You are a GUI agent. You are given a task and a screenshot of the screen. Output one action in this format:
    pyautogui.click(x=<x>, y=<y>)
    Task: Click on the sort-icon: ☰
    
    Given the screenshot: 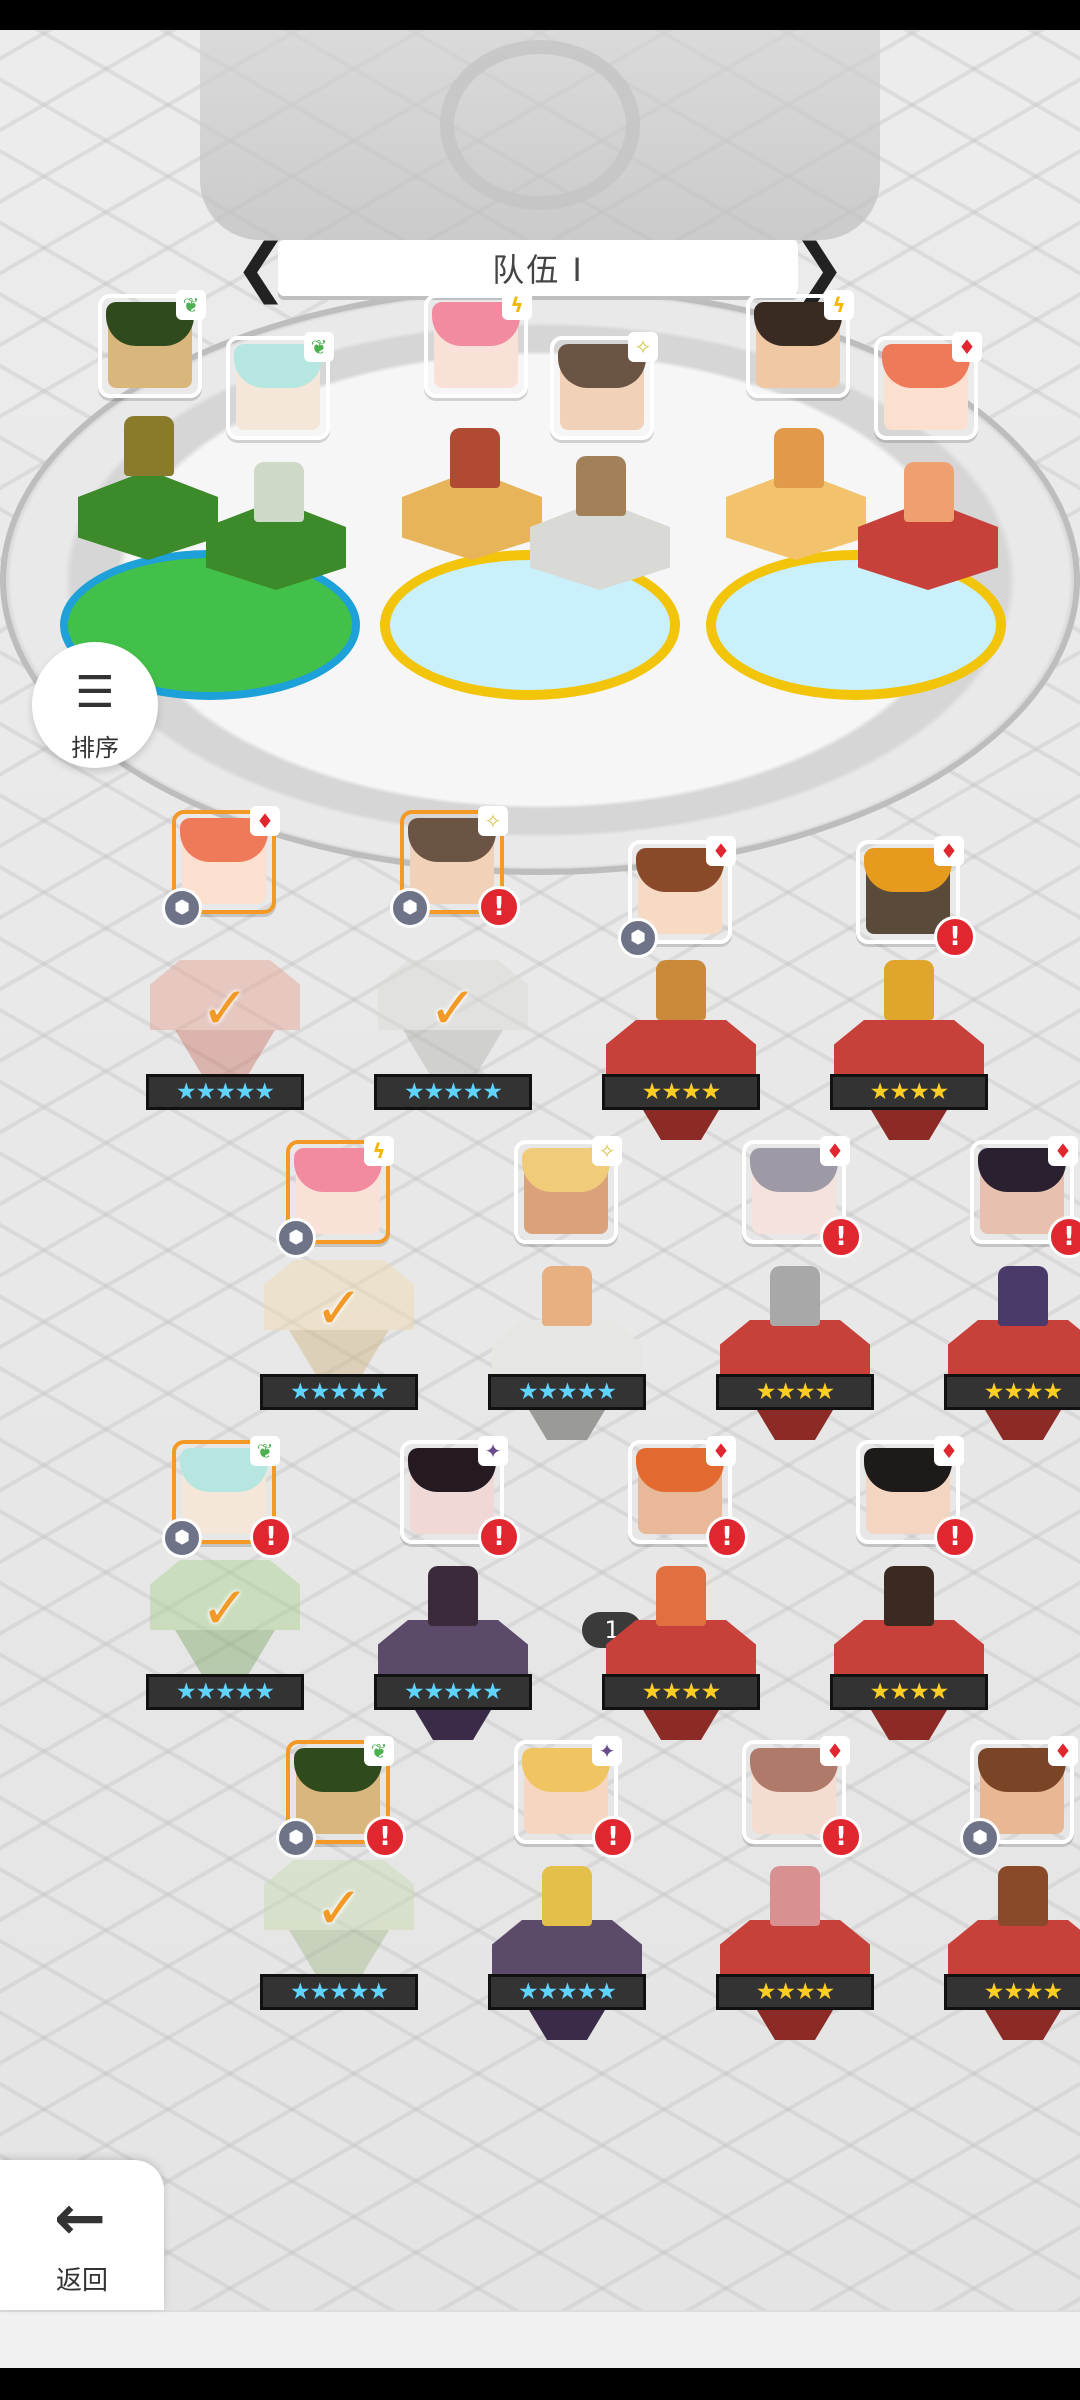 What is the action you would take?
    pyautogui.click(x=95, y=692)
    